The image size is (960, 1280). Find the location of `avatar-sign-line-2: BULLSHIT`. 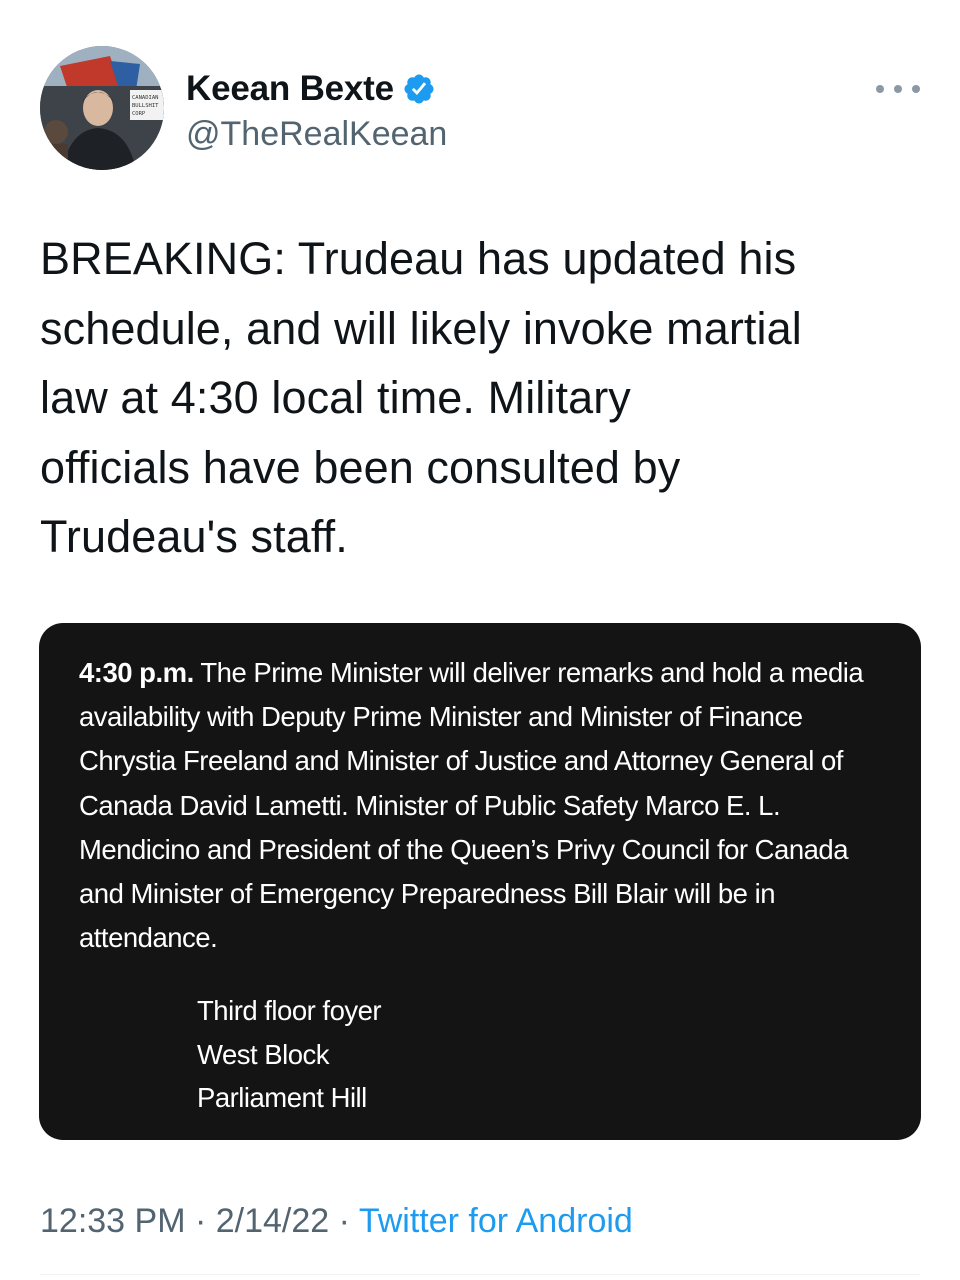

avatar-sign-line-2: BULLSHIT is located at coordinates (145, 106).